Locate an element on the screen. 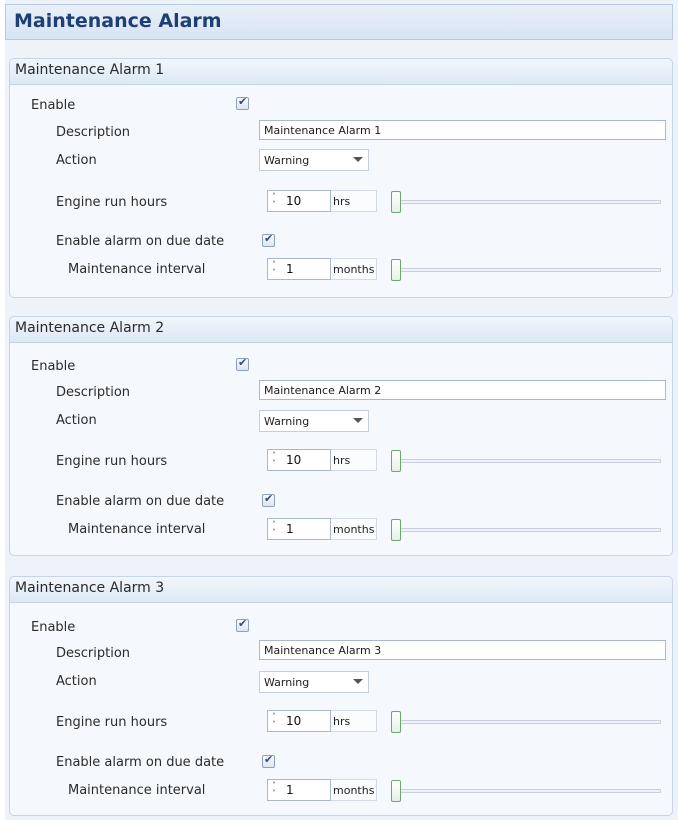 Image resolution: width=678 pixels, height=820 pixels. section-title: Maintenance Alarm 1 is located at coordinates (90, 70).